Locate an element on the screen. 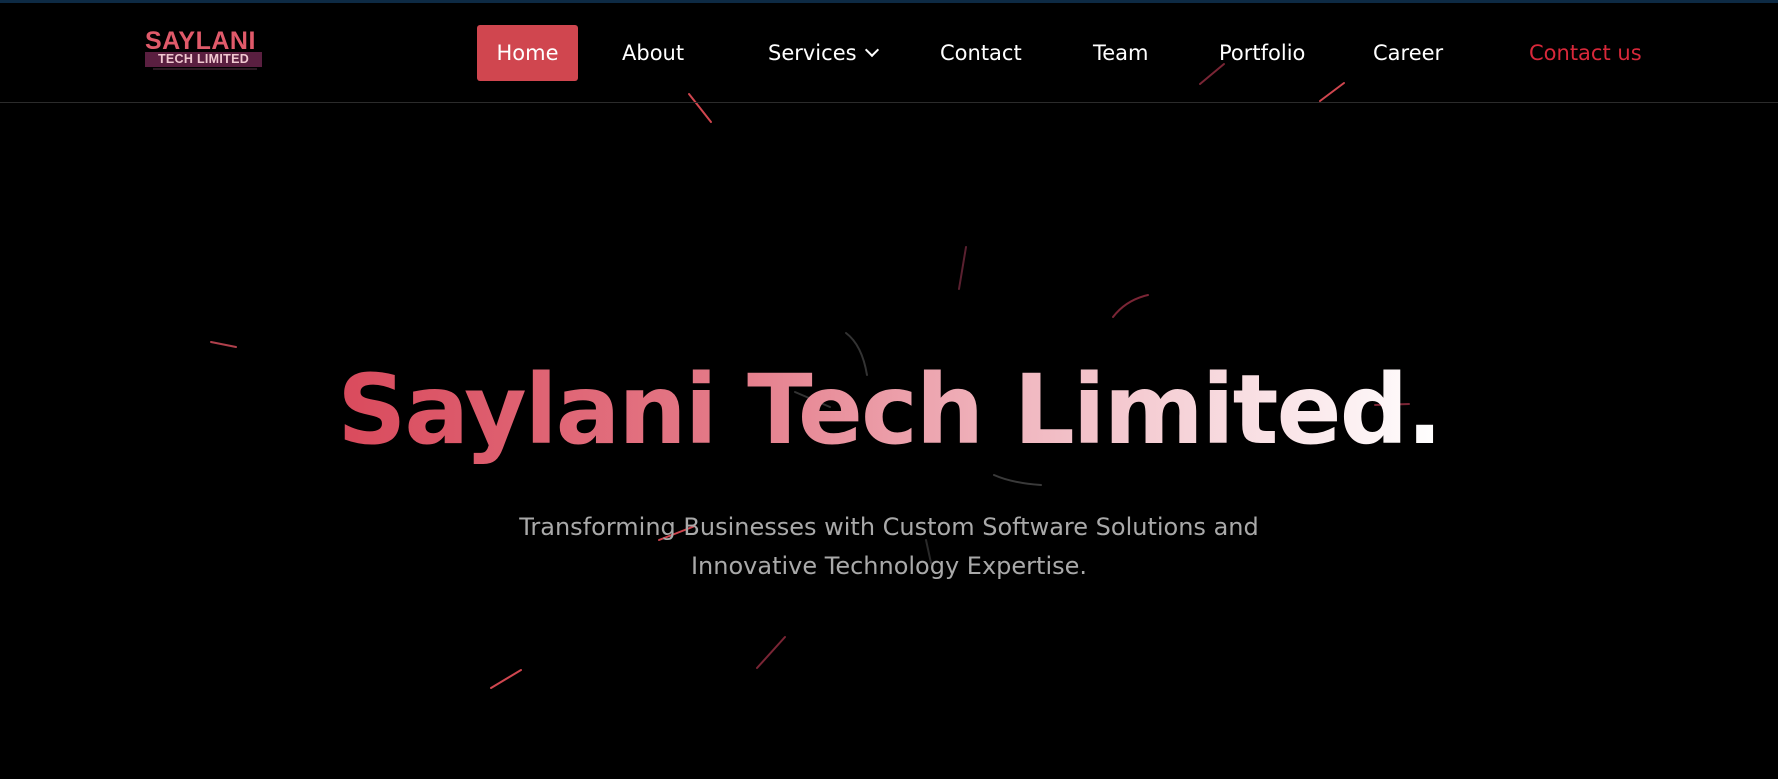 This screenshot has height=779, width=1778. nav-services-label: Services is located at coordinates (812, 53).